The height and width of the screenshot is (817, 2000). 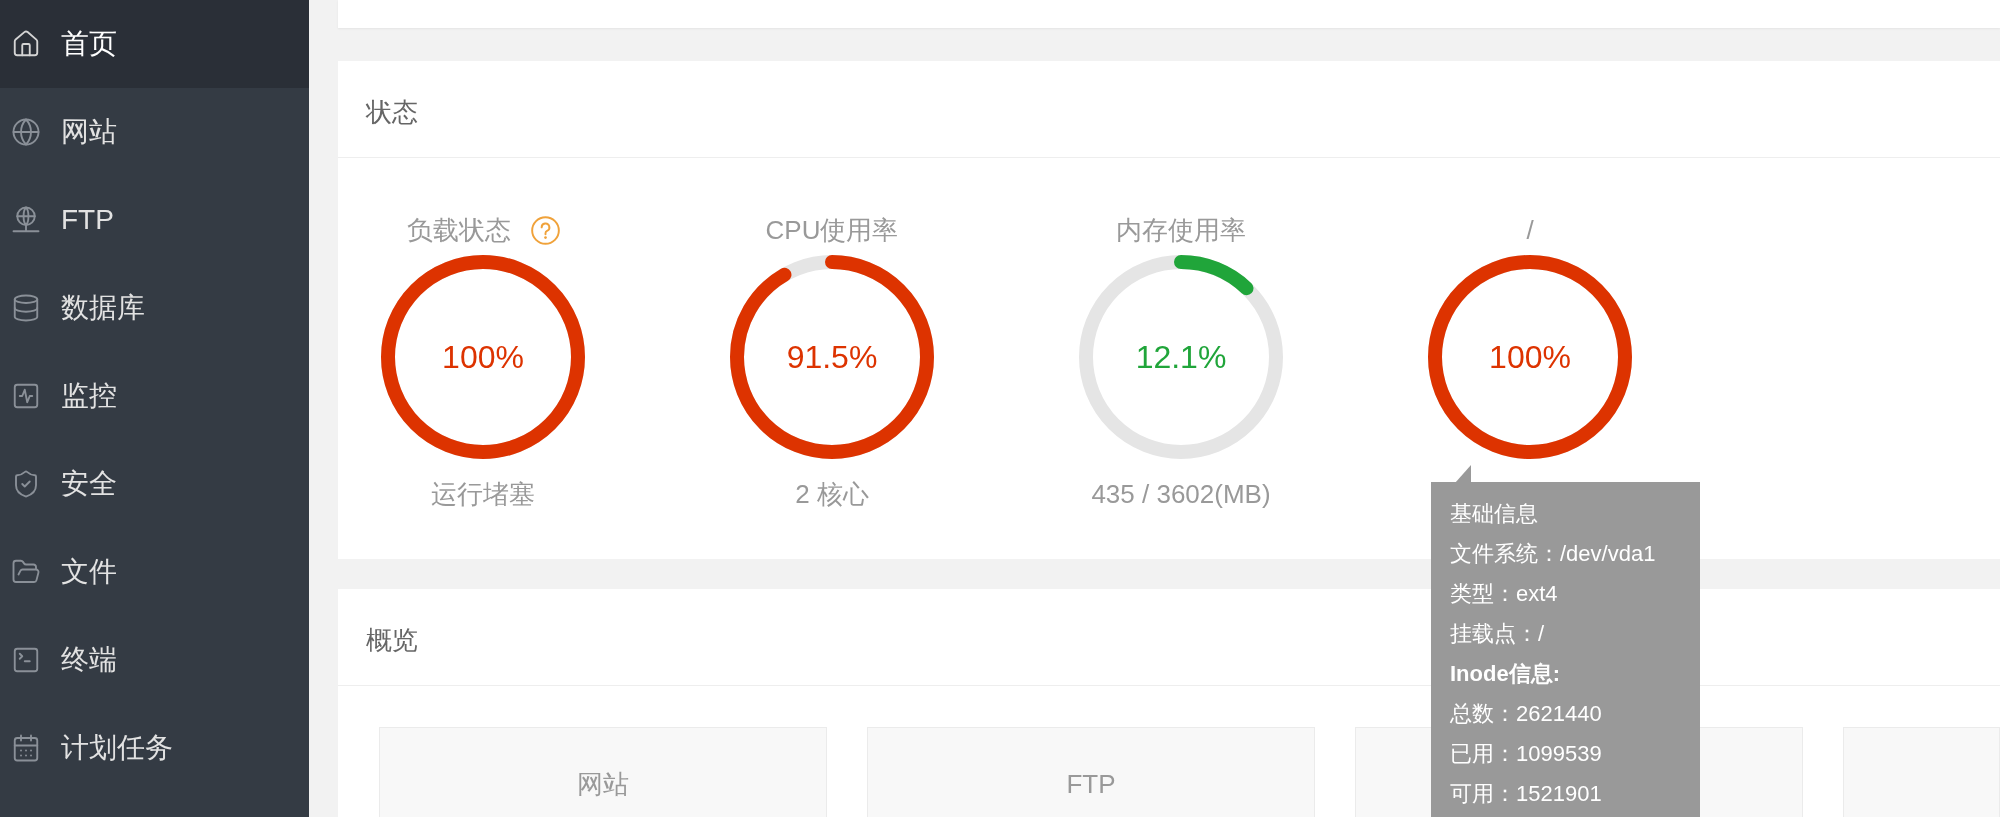 I want to click on activity-chart-icon, so click(x=26, y=396).